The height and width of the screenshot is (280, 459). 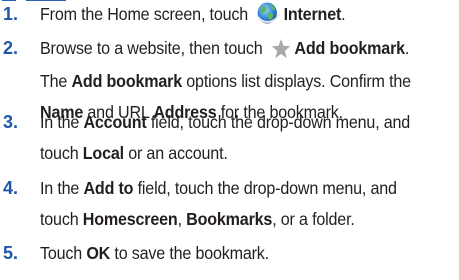 I want to click on bold-text: OK, so click(x=98, y=253).